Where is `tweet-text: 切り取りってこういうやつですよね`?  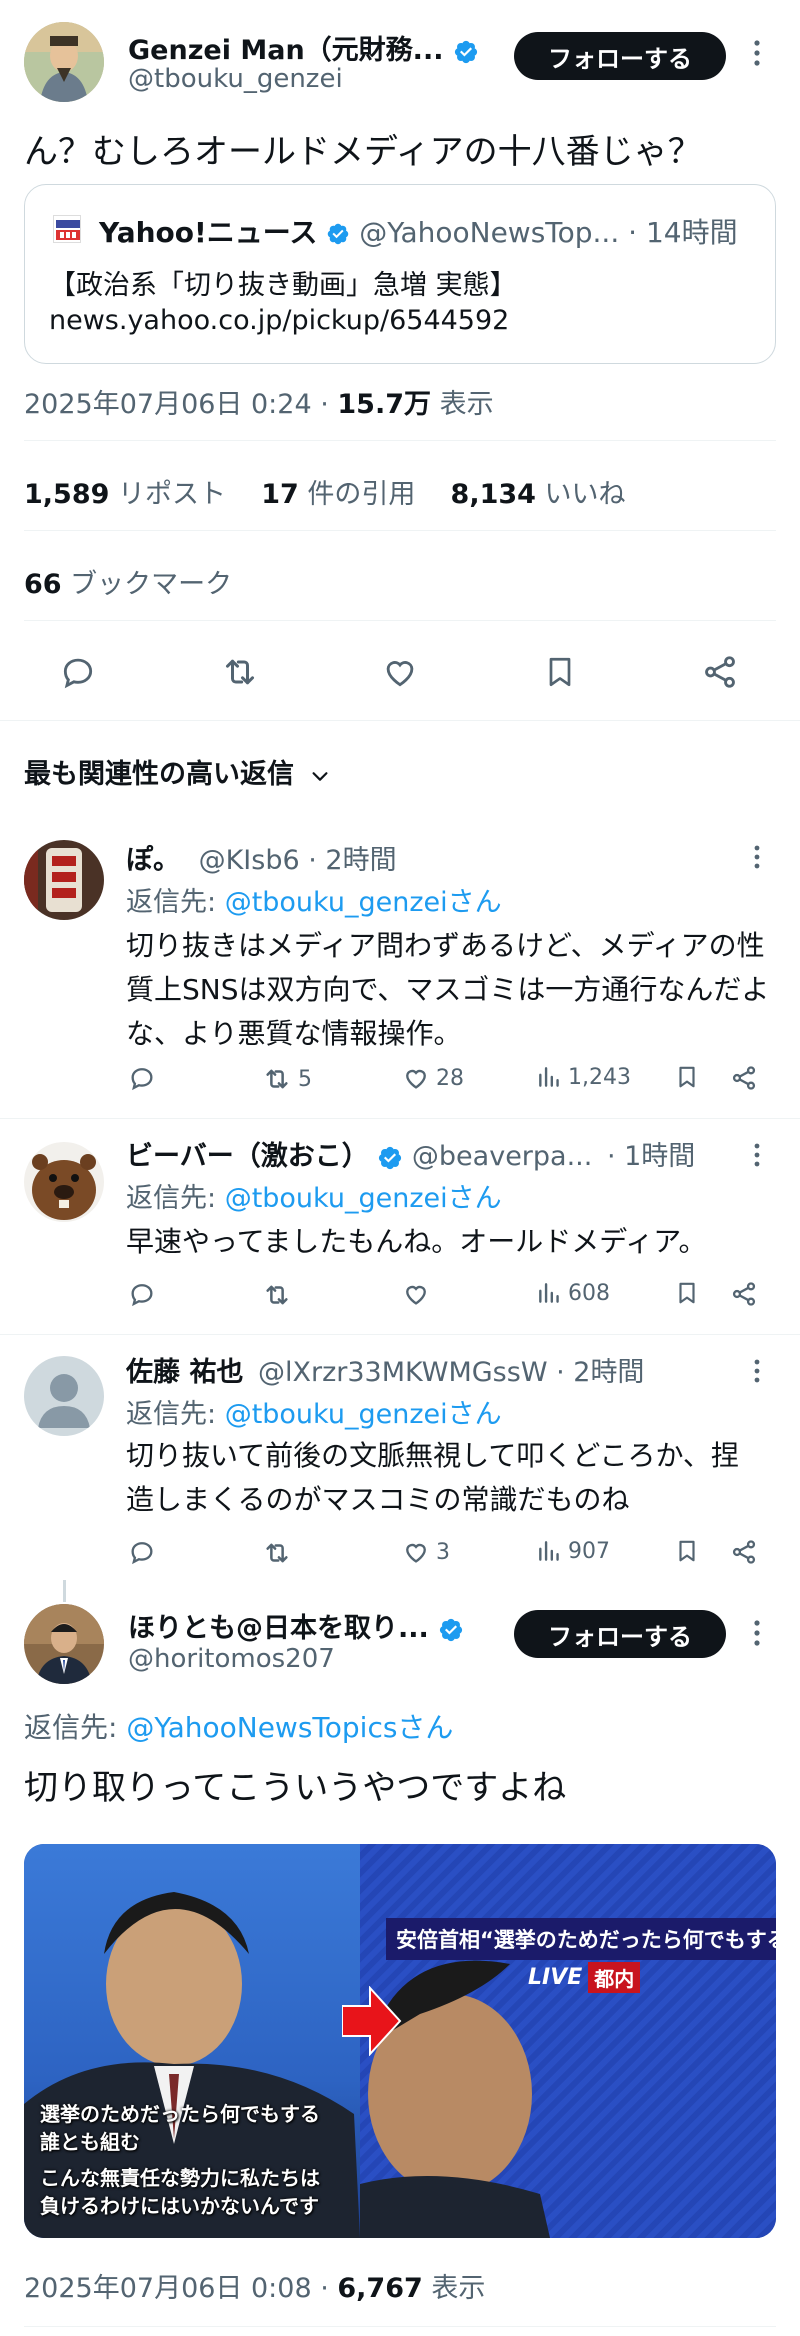 tweet-text: 切り取りってこういうやつですよね is located at coordinates (295, 1788).